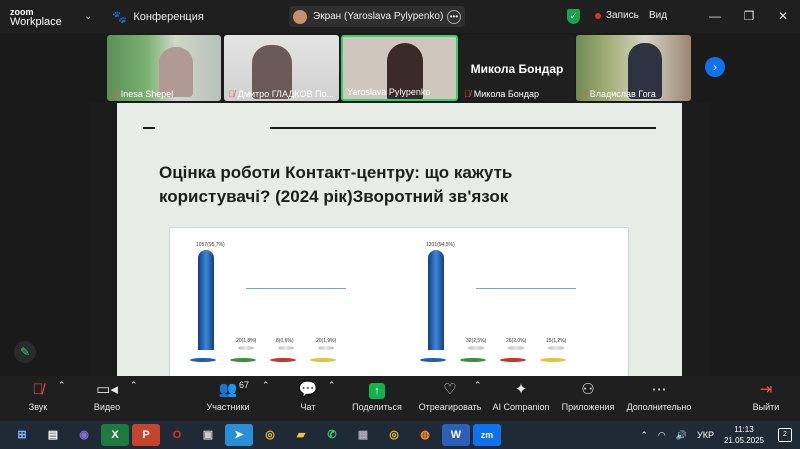 The width and height of the screenshot is (800, 449). What do you see at coordinates (115, 435) in the screenshot?
I see `excel-icon: X` at bounding box center [115, 435].